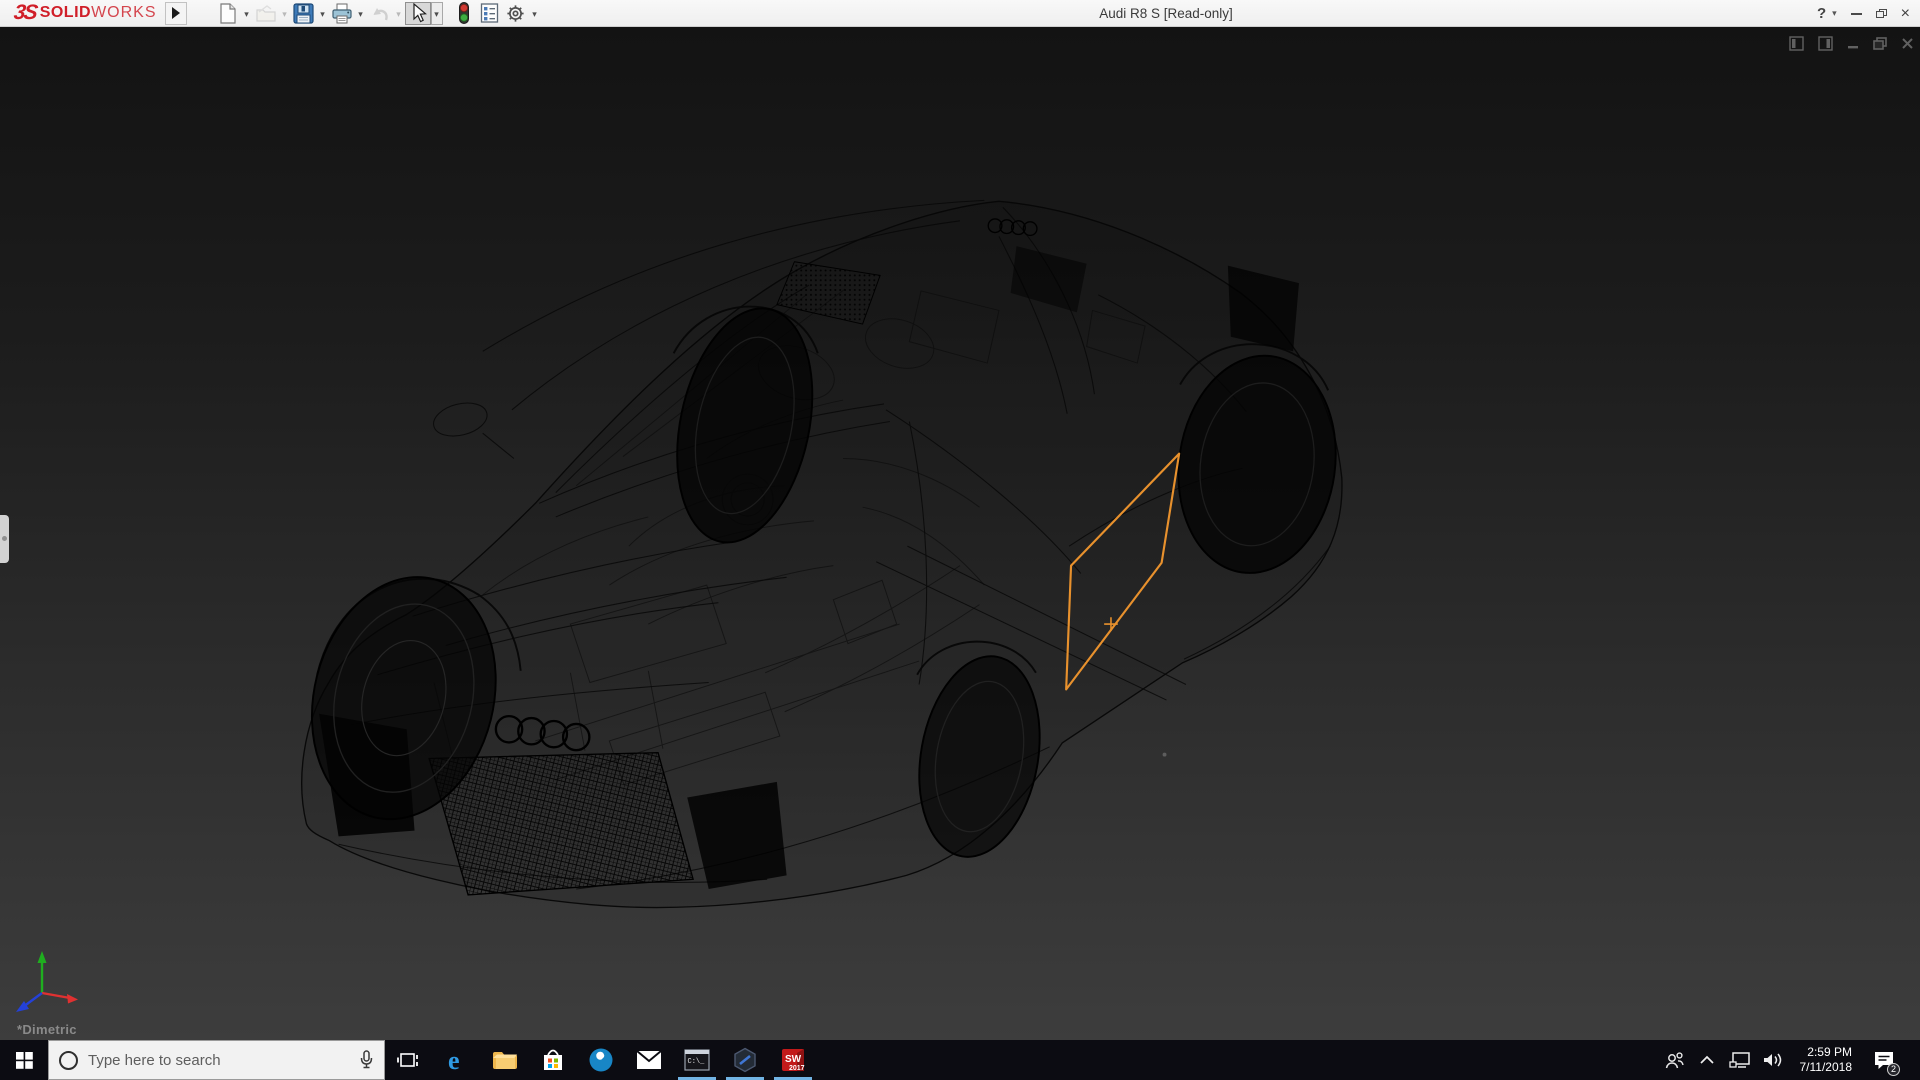  I want to click on select-cursor-icon, so click(419, 13).